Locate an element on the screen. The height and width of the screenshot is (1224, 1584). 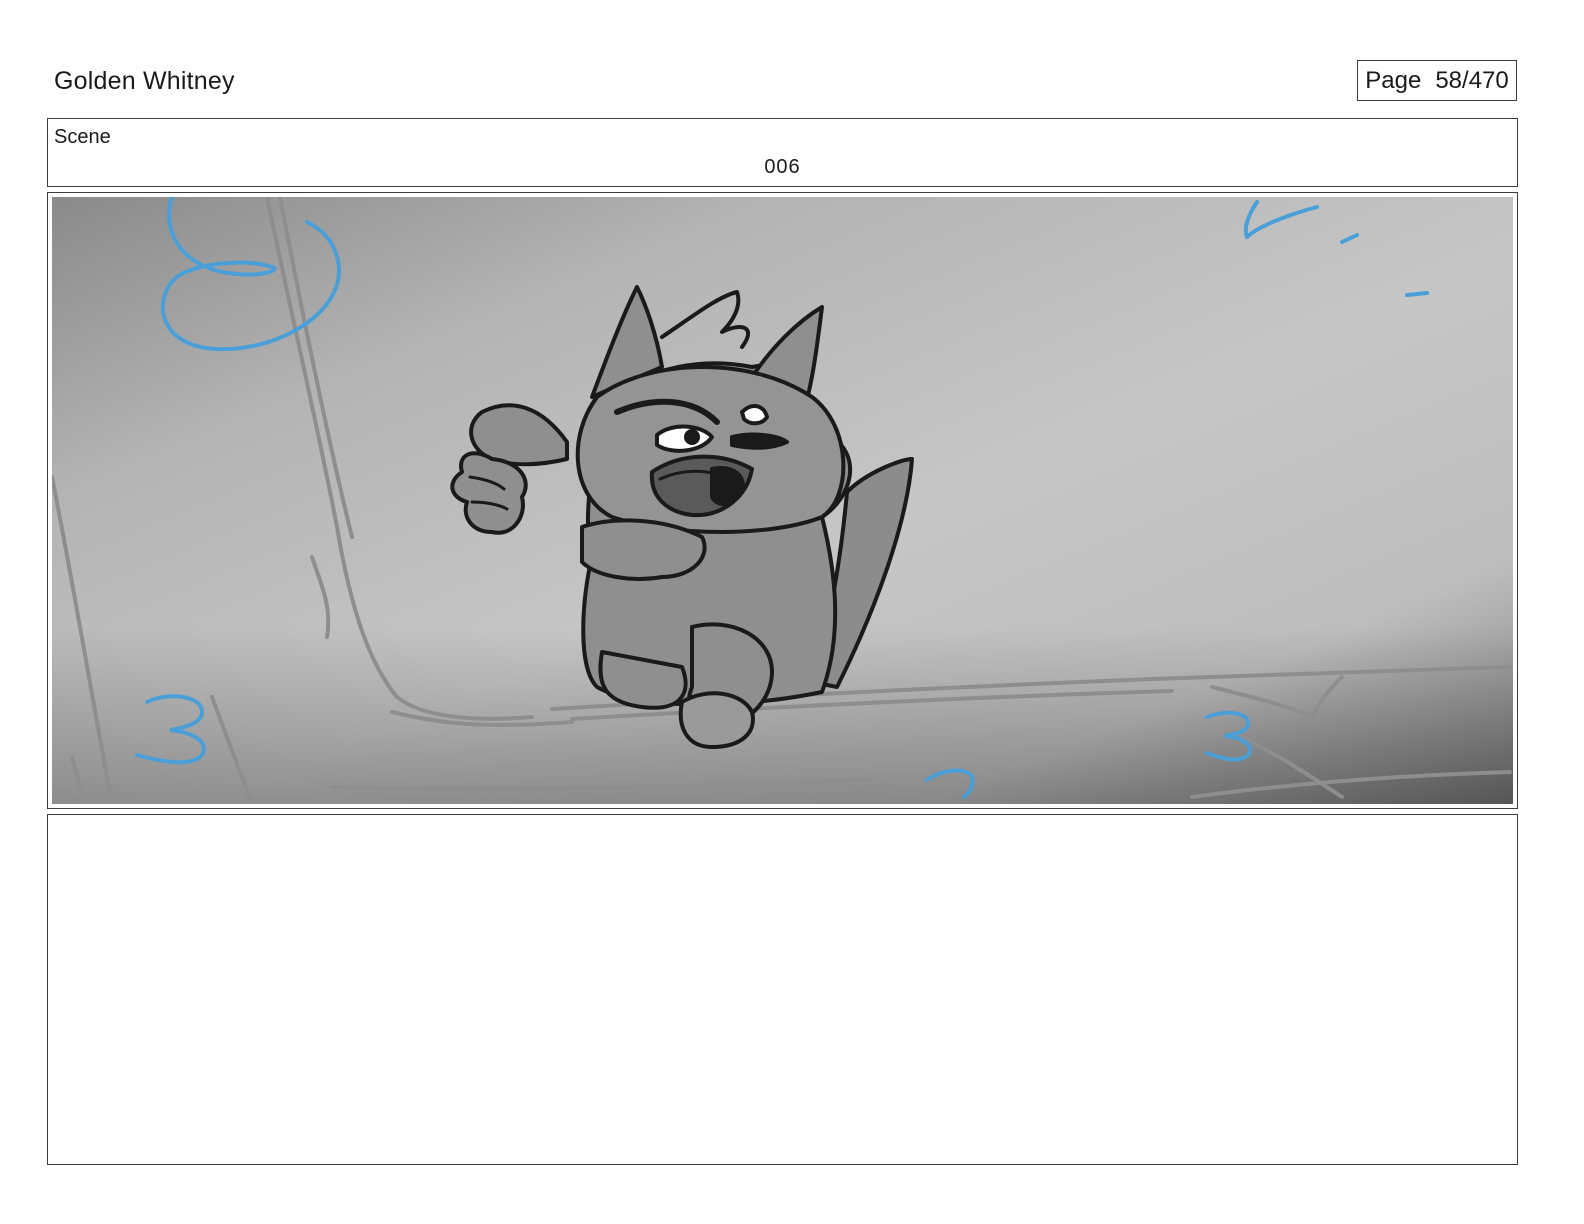
scene-header: Scene 006 is located at coordinates (782, 152).